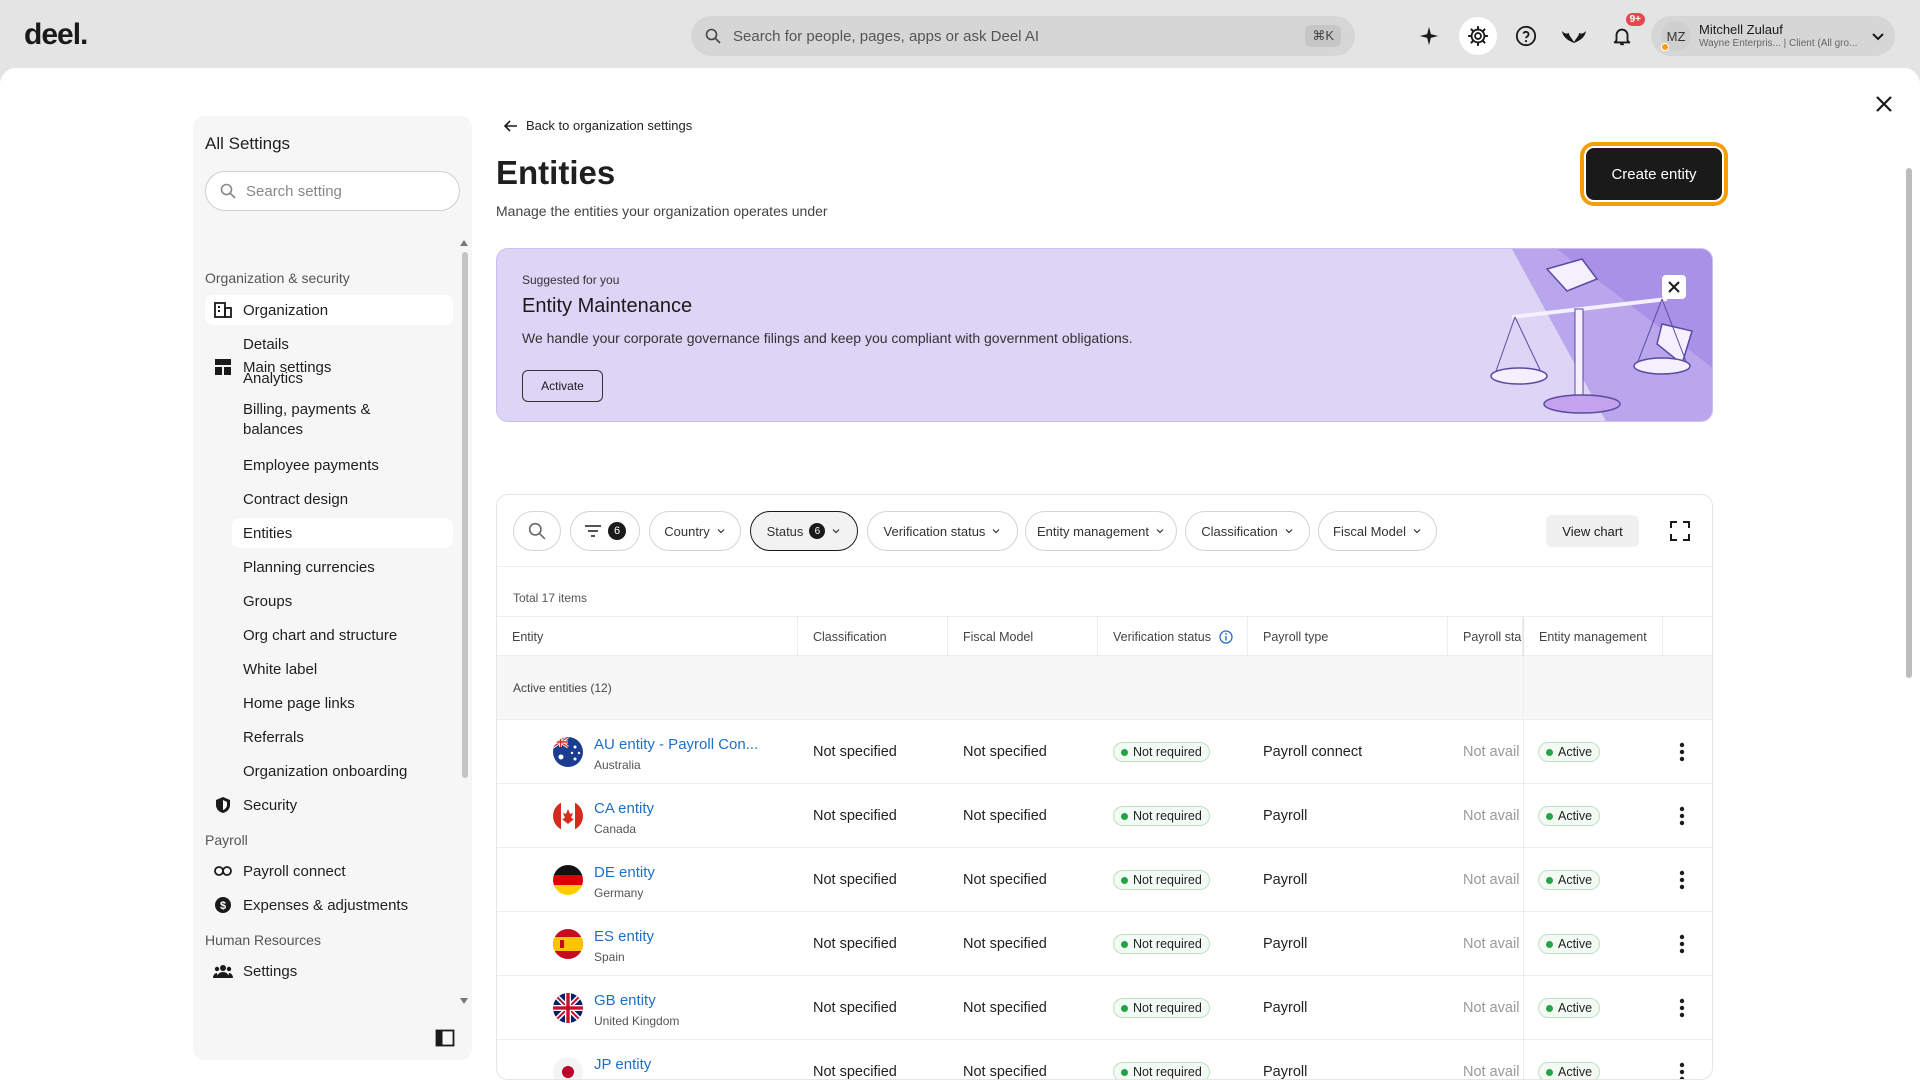 Image resolution: width=1920 pixels, height=1080 pixels. What do you see at coordinates (1160, 531) in the screenshot?
I see `chevron-down-icon` at bounding box center [1160, 531].